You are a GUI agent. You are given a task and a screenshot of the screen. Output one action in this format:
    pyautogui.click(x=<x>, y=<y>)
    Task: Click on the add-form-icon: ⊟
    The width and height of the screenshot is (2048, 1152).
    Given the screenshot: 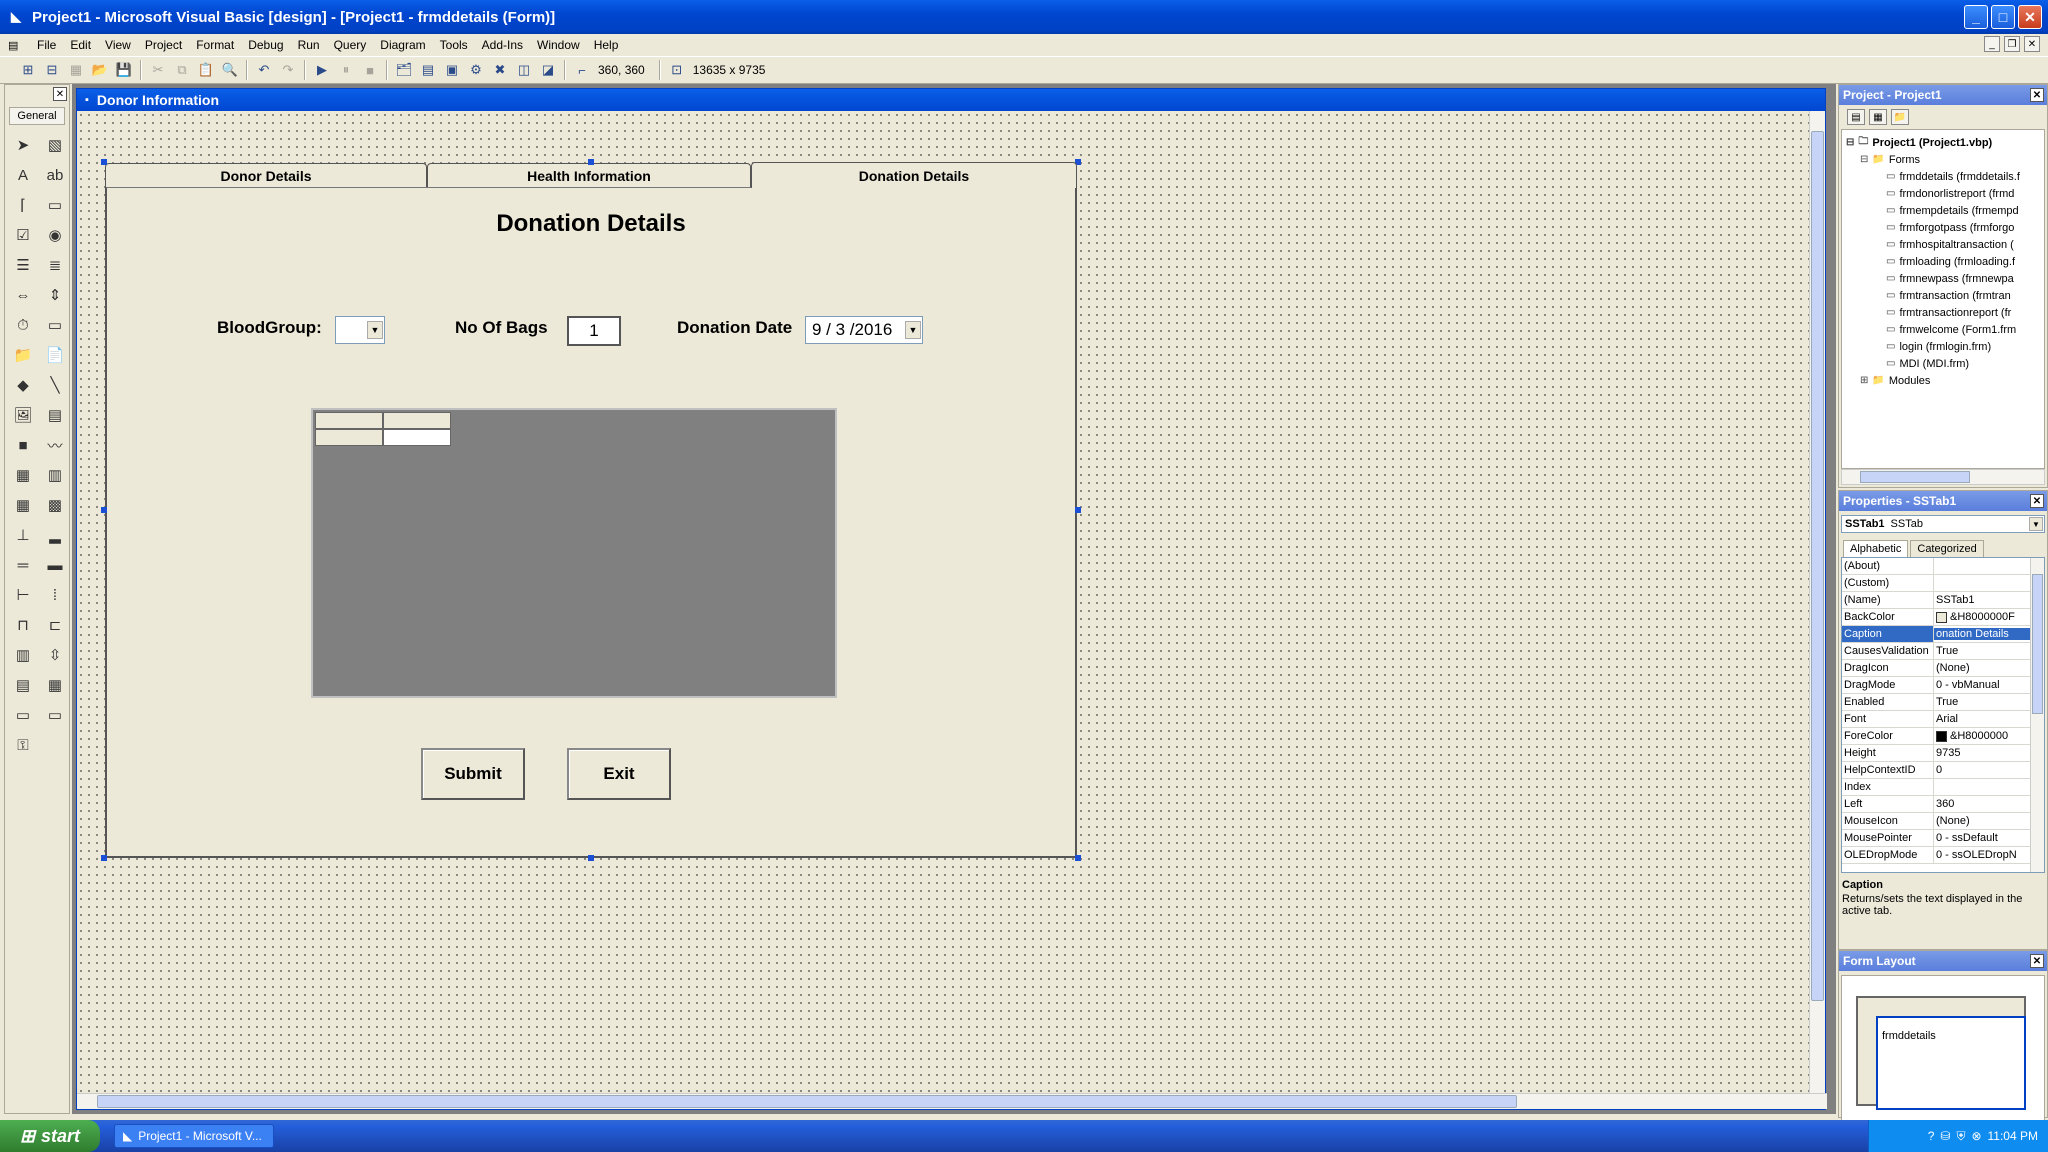 What is the action you would take?
    pyautogui.click(x=52, y=70)
    